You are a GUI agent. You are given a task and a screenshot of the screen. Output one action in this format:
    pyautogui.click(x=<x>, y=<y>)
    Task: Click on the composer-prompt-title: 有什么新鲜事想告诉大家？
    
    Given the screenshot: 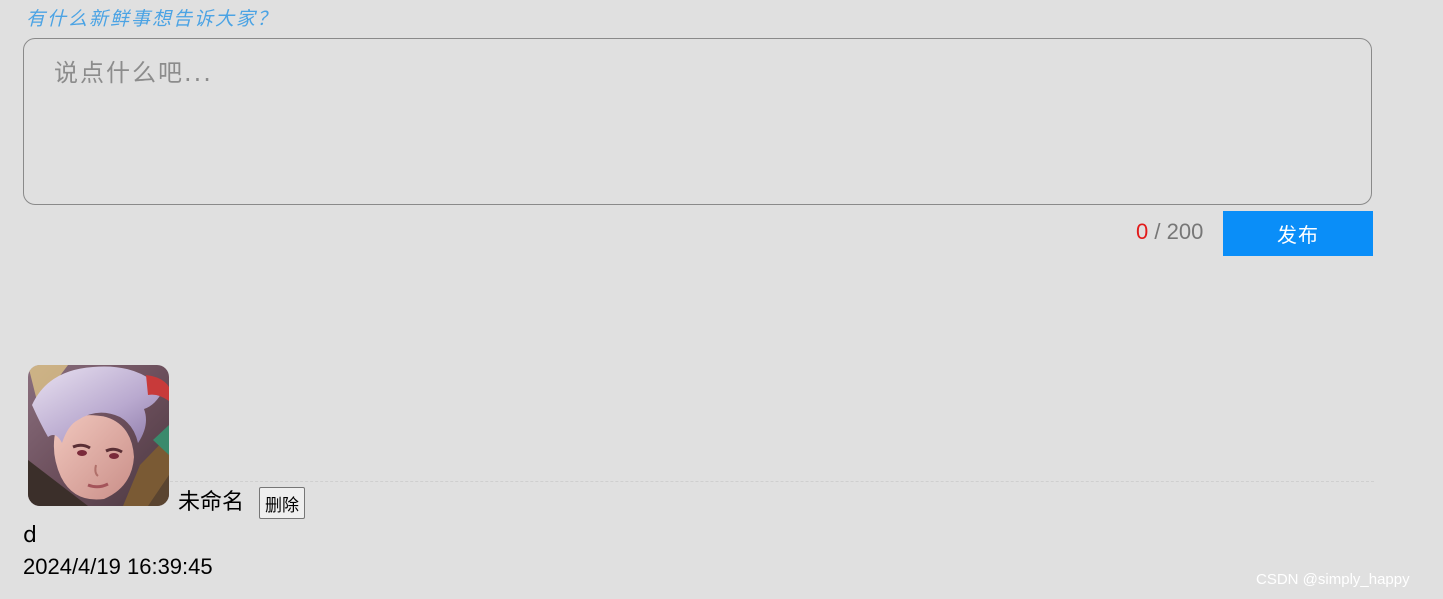 What is the action you would take?
    pyautogui.click(x=152, y=19)
    